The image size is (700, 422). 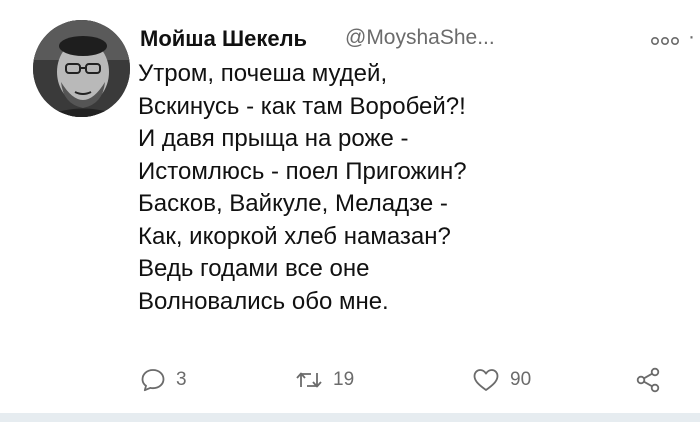 What do you see at coordinates (302, 106) in the screenshot?
I see `tweet-line: Вскинусь - как там Воробей?!` at bounding box center [302, 106].